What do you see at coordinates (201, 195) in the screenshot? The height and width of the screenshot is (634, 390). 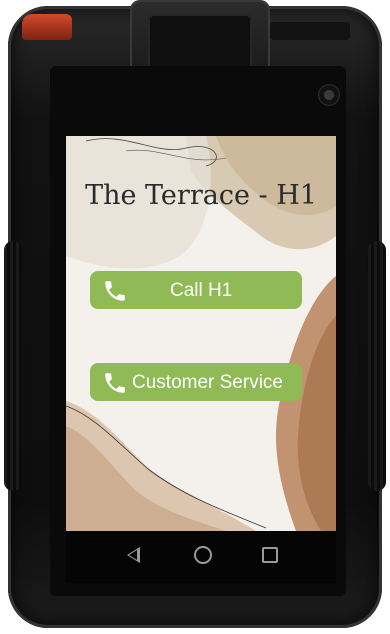 I see `page-title: The Terrace - H1` at bounding box center [201, 195].